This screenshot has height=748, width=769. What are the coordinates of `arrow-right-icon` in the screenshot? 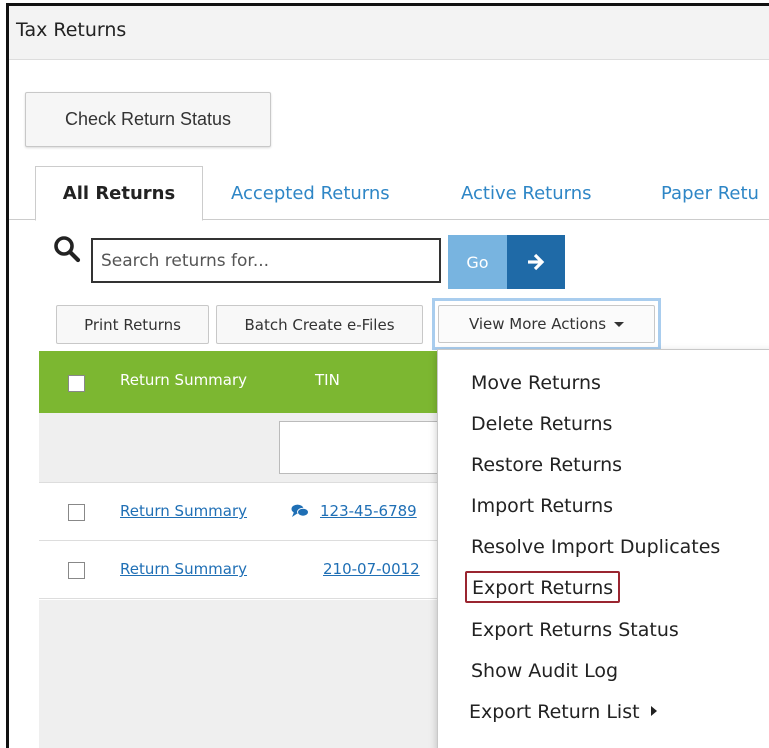 It's located at (536, 262).